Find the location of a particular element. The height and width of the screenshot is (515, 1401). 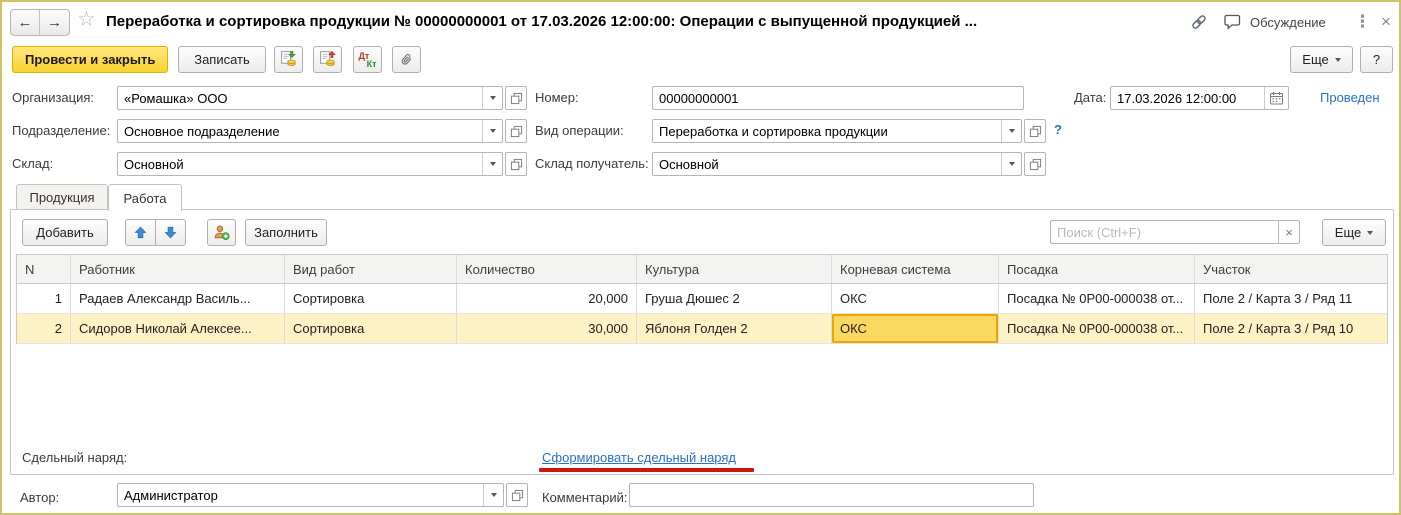

back-icon: ← is located at coordinates (25, 22).